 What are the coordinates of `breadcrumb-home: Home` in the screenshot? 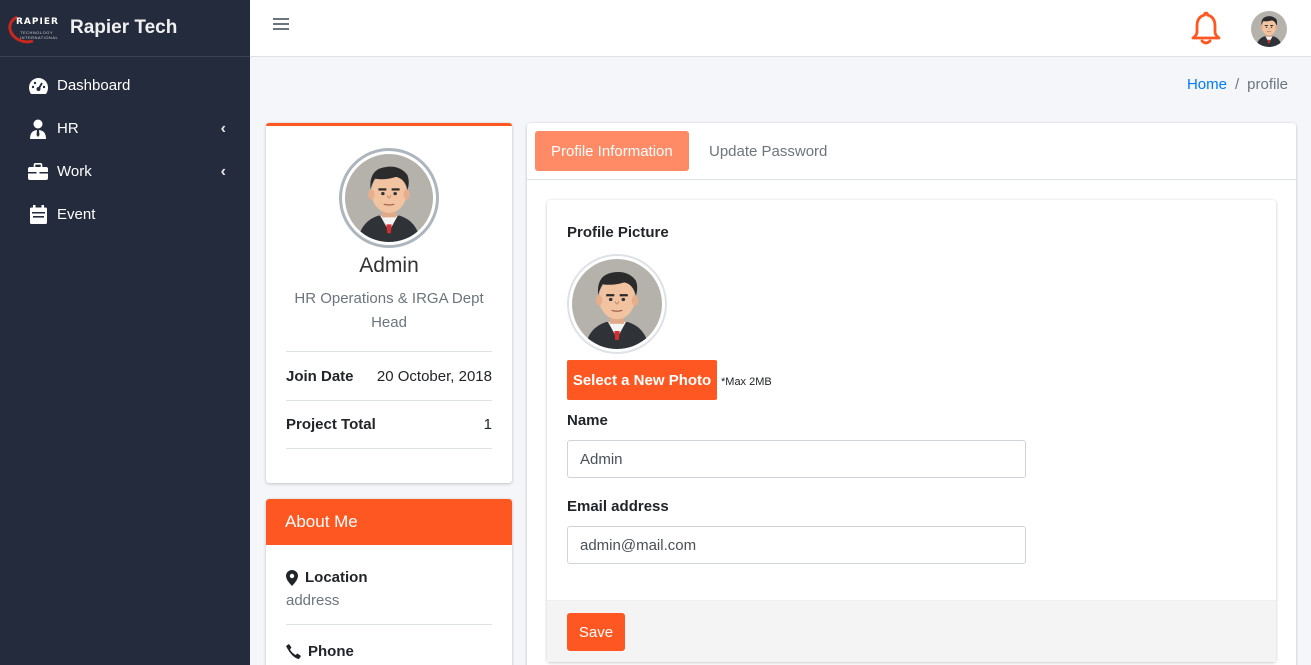 It's located at (1207, 84).